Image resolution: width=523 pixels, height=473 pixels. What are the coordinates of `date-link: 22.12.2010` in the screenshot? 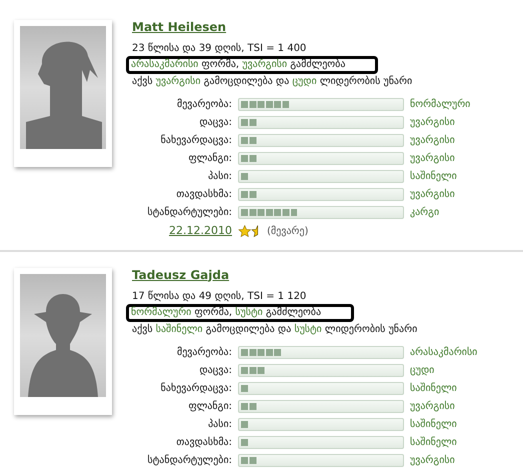 It's located at (182, 231).